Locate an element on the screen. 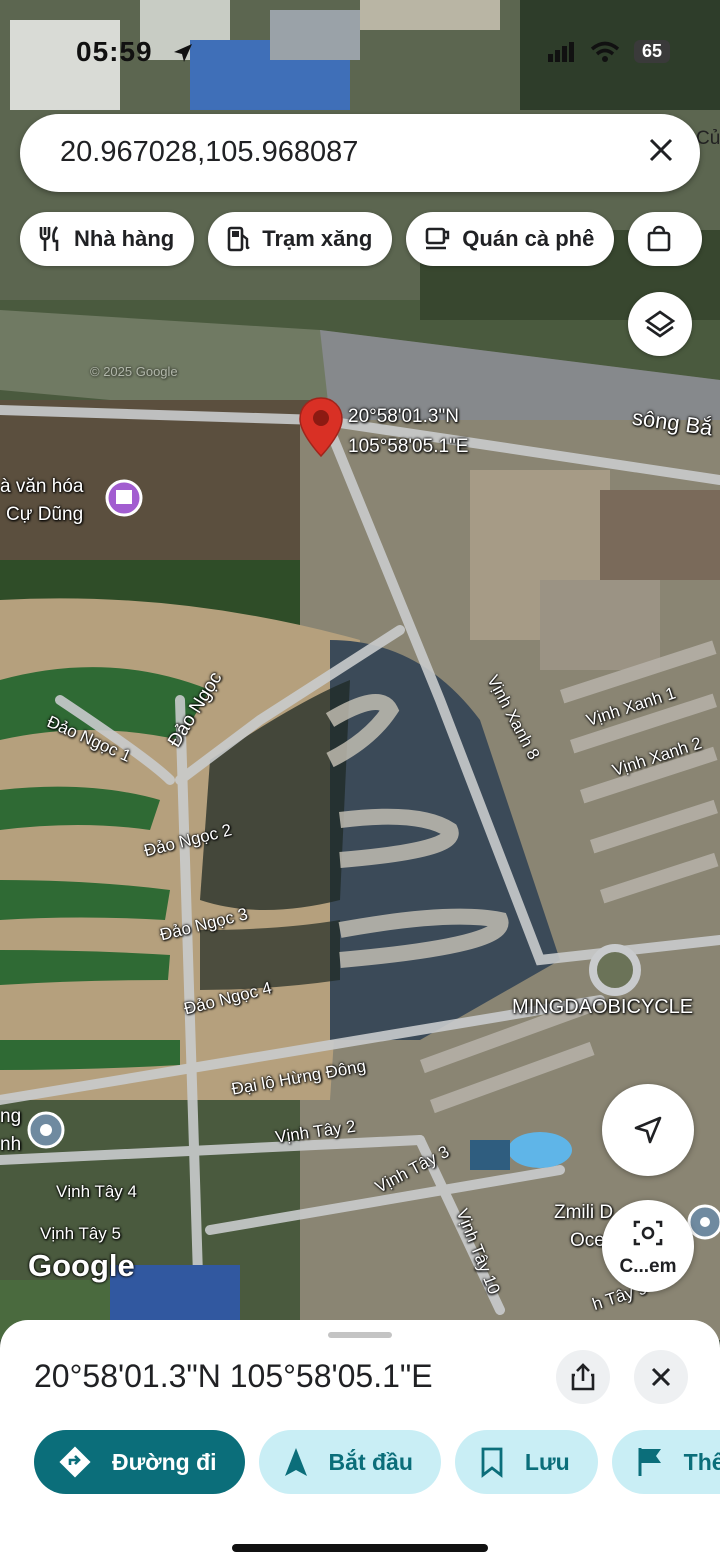 The height and width of the screenshot is (1564, 720). chip-coffee: Quán cà phê is located at coordinates (510, 239).